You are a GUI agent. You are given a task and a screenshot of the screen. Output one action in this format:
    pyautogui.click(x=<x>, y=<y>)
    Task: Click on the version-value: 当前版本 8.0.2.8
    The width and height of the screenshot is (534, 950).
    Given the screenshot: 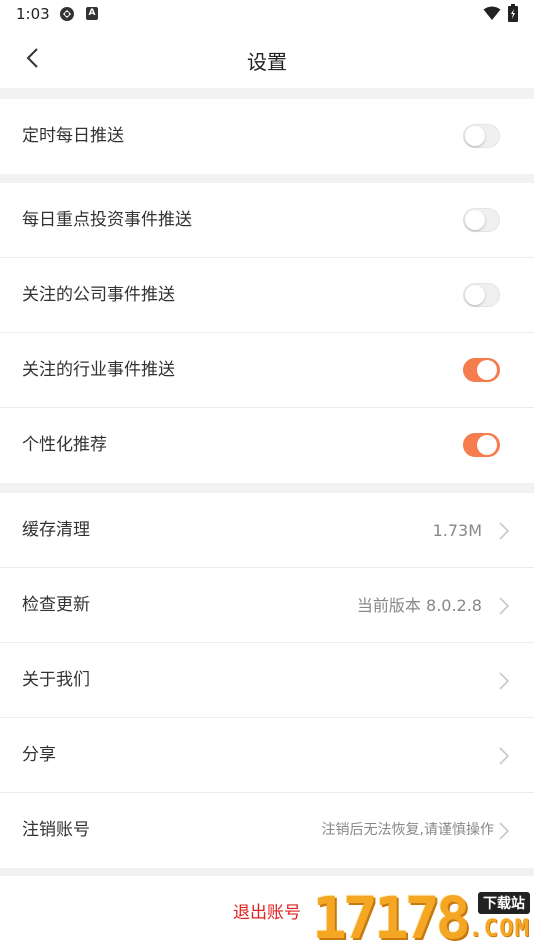 What is the action you would take?
    pyautogui.click(x=419, y=605)
    